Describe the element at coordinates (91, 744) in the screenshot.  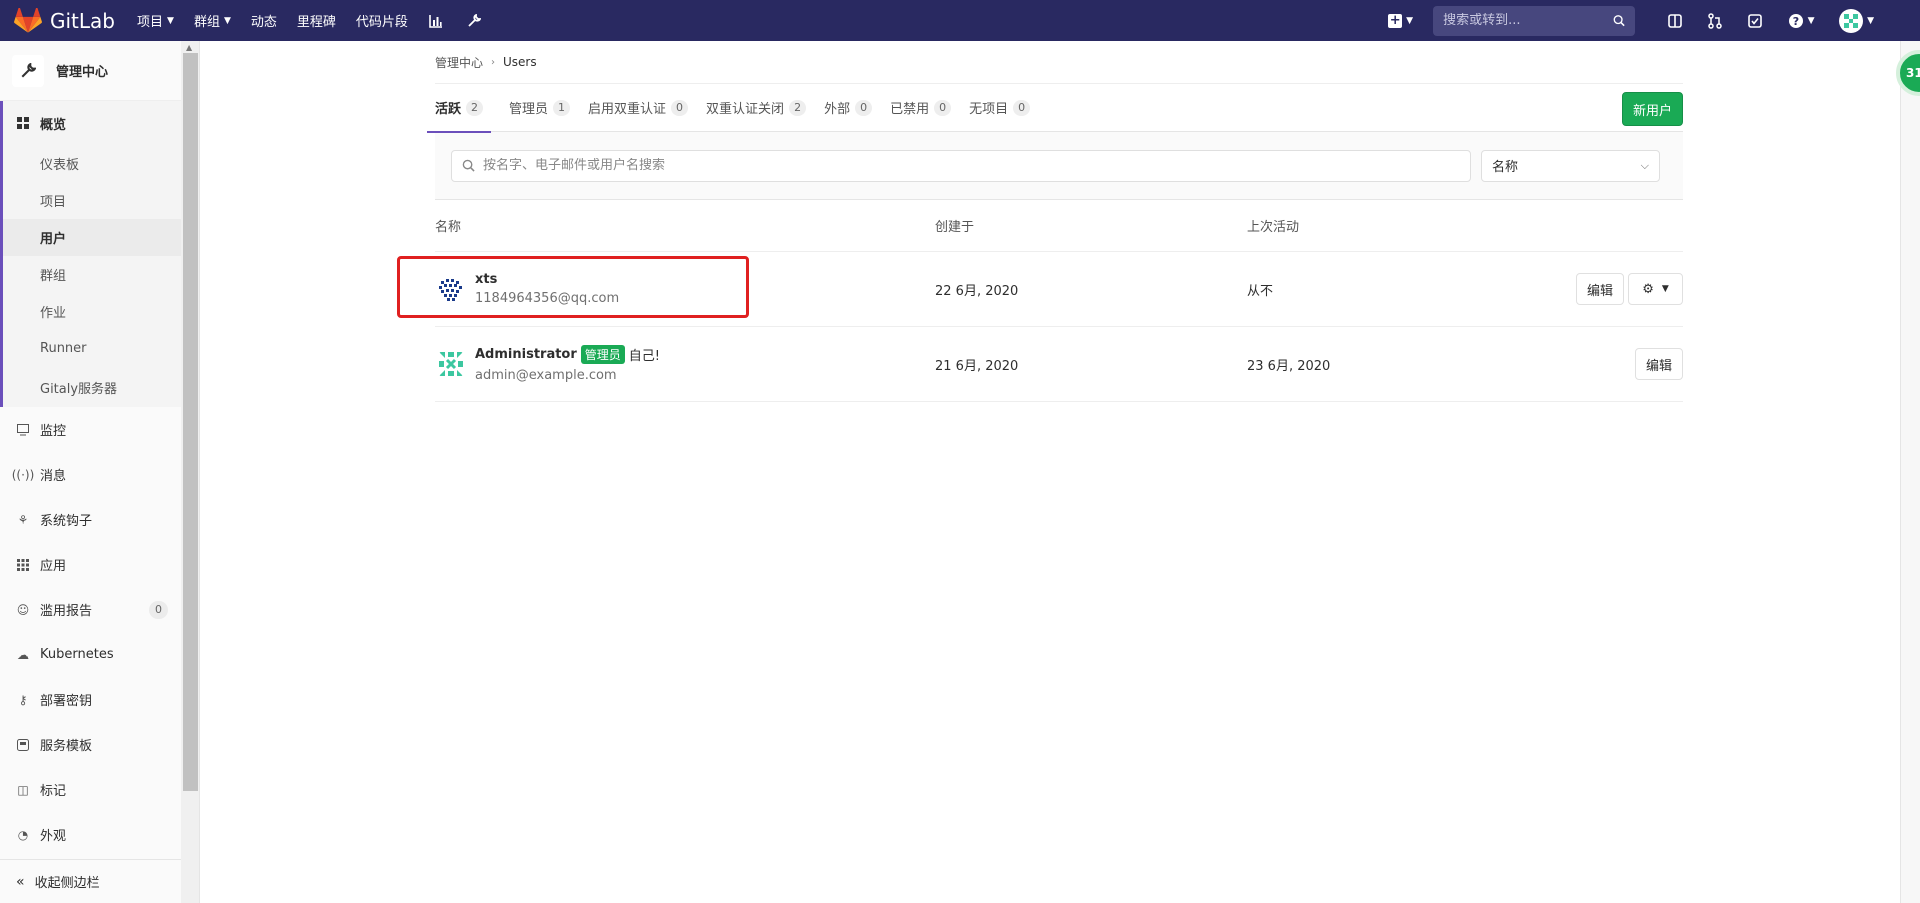
I see `sidebar-item-service-templates: 服务模板` at that location.